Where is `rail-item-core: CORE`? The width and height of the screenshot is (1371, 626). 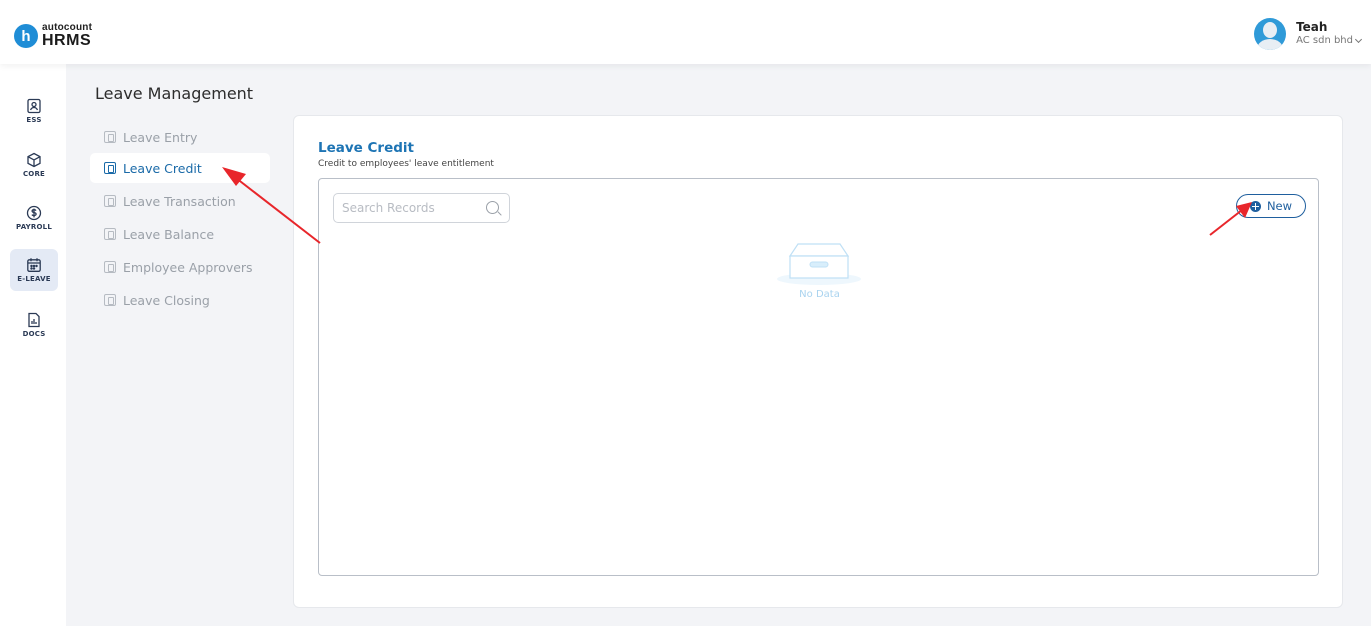
rail-item-core: CORE is located at coordinates (34, 165).